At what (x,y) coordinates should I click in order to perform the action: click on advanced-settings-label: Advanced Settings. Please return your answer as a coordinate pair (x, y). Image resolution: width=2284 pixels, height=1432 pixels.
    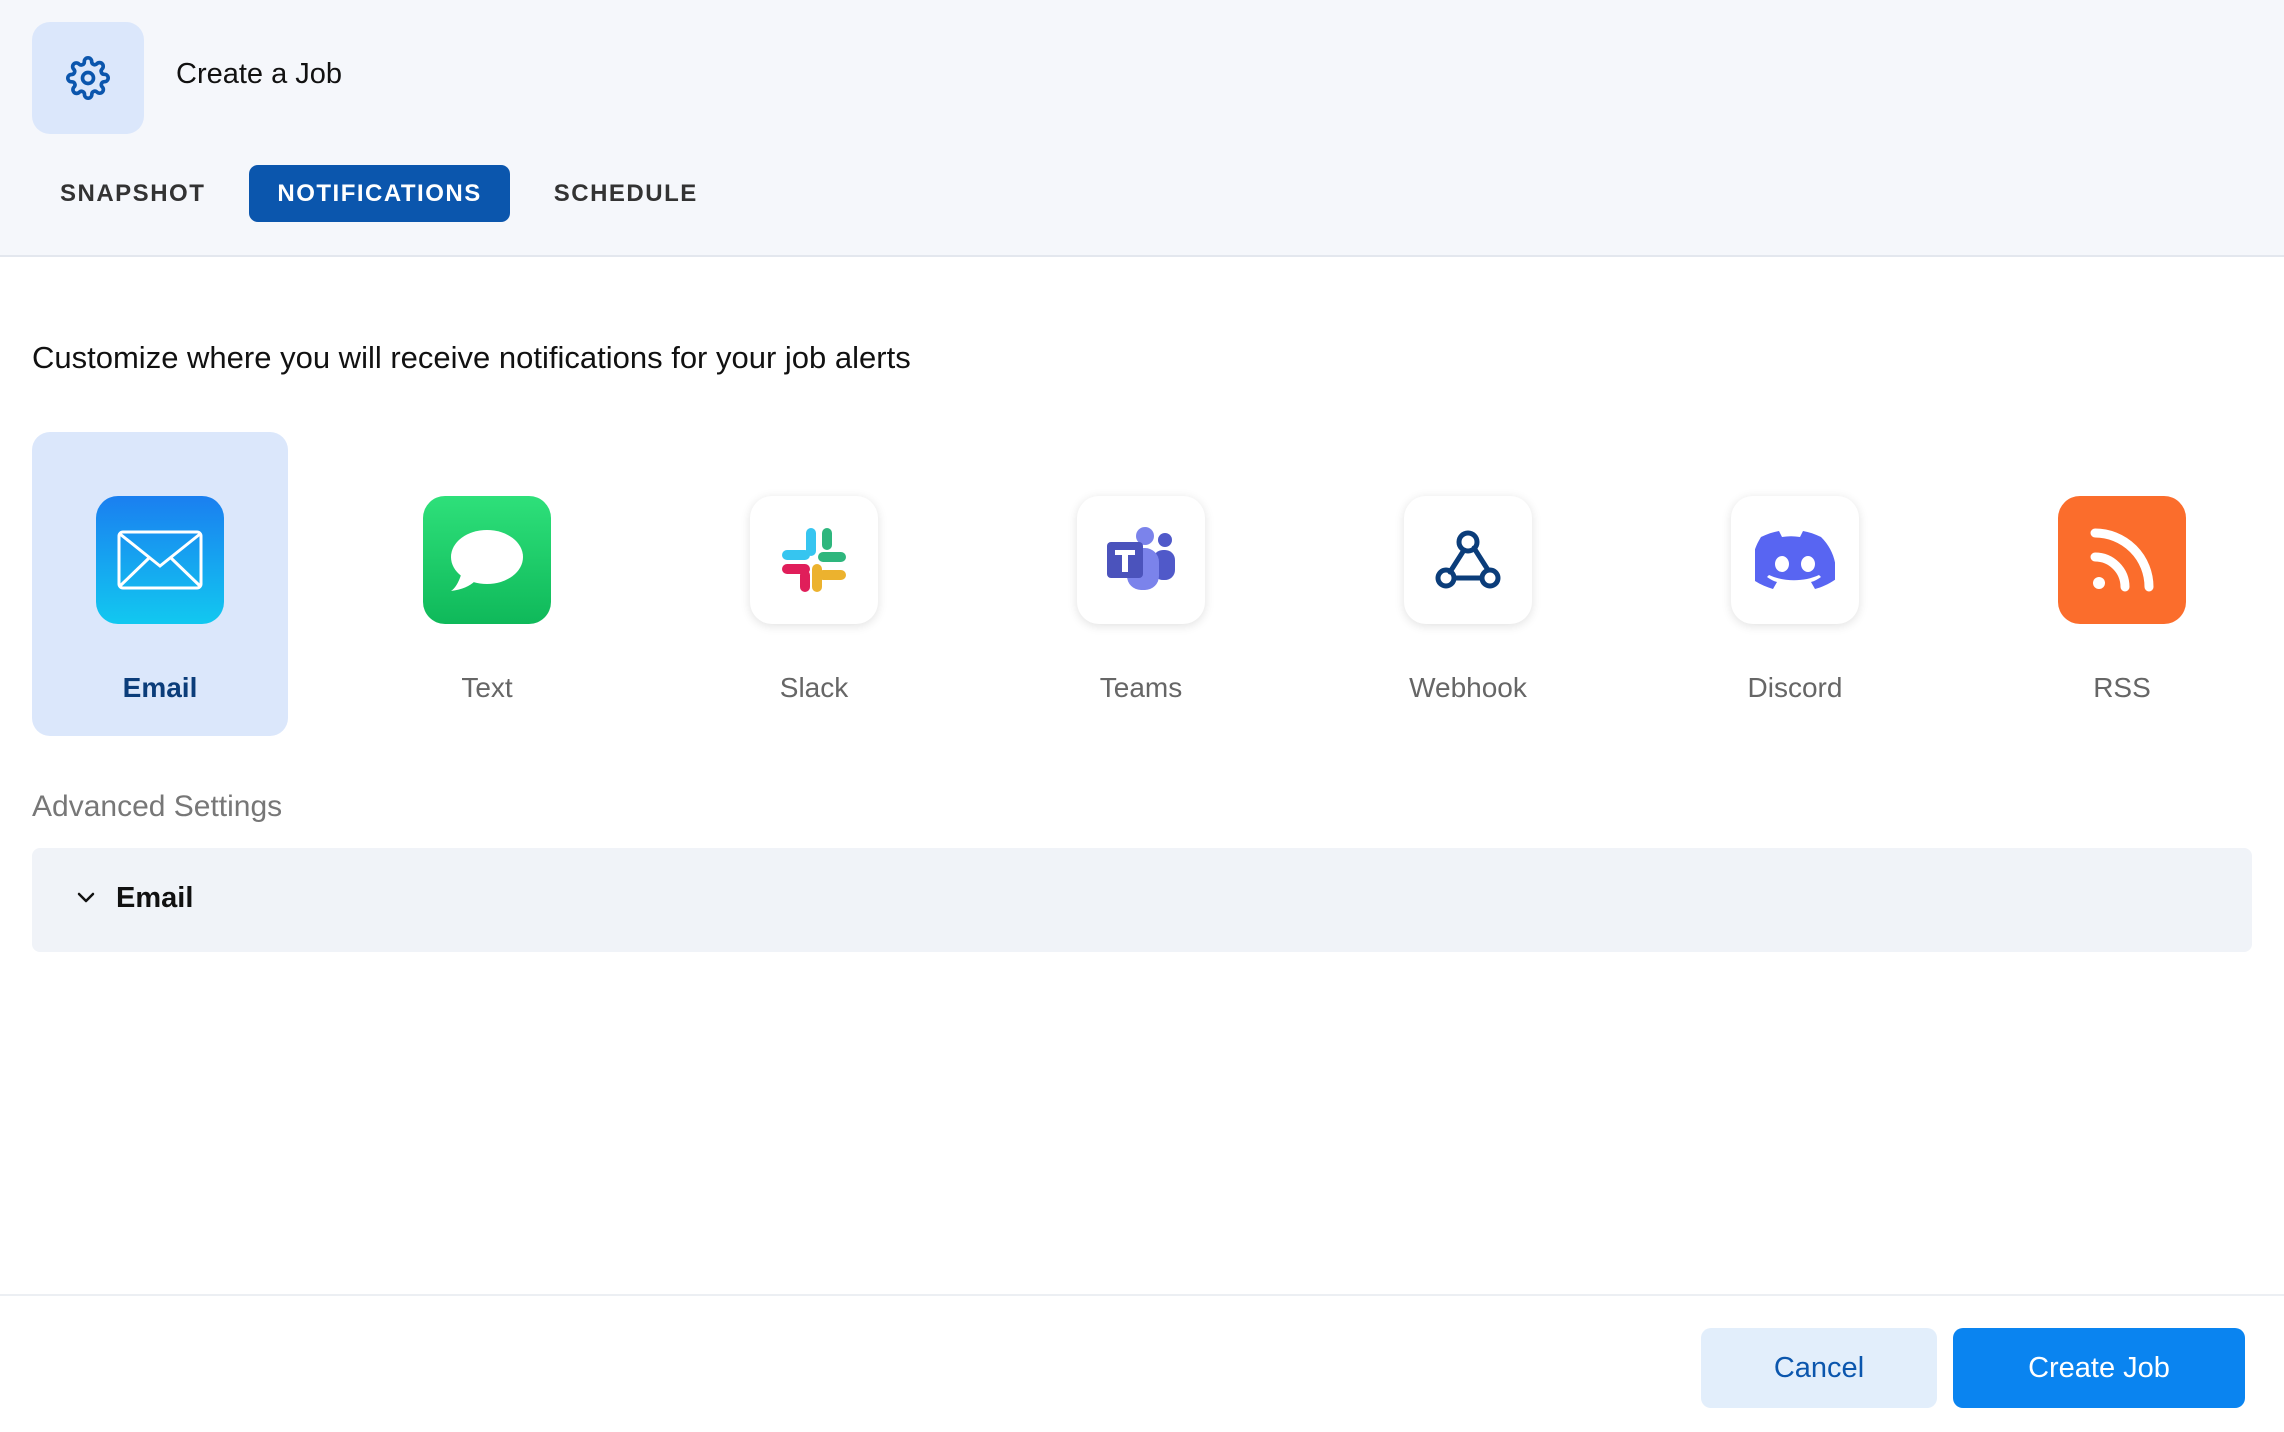
    Looking at the image, I should click on (157, 806).